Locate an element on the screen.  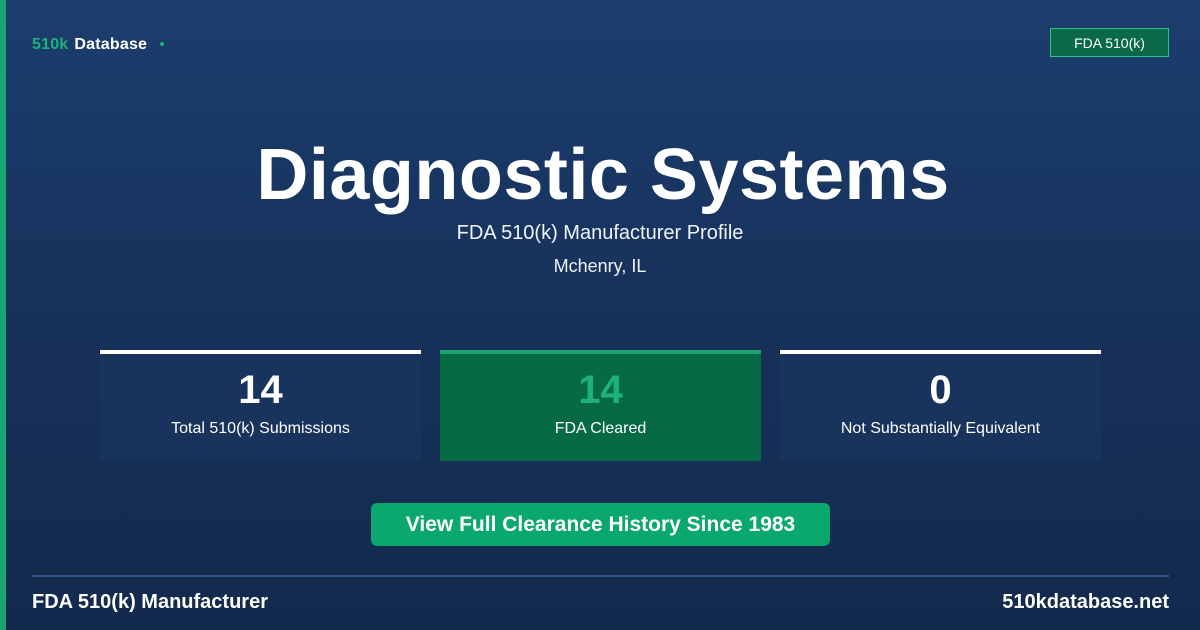
stat-card-total-submissions: 14 Total 510(k) Submissions is located at coordinates (260, 405).